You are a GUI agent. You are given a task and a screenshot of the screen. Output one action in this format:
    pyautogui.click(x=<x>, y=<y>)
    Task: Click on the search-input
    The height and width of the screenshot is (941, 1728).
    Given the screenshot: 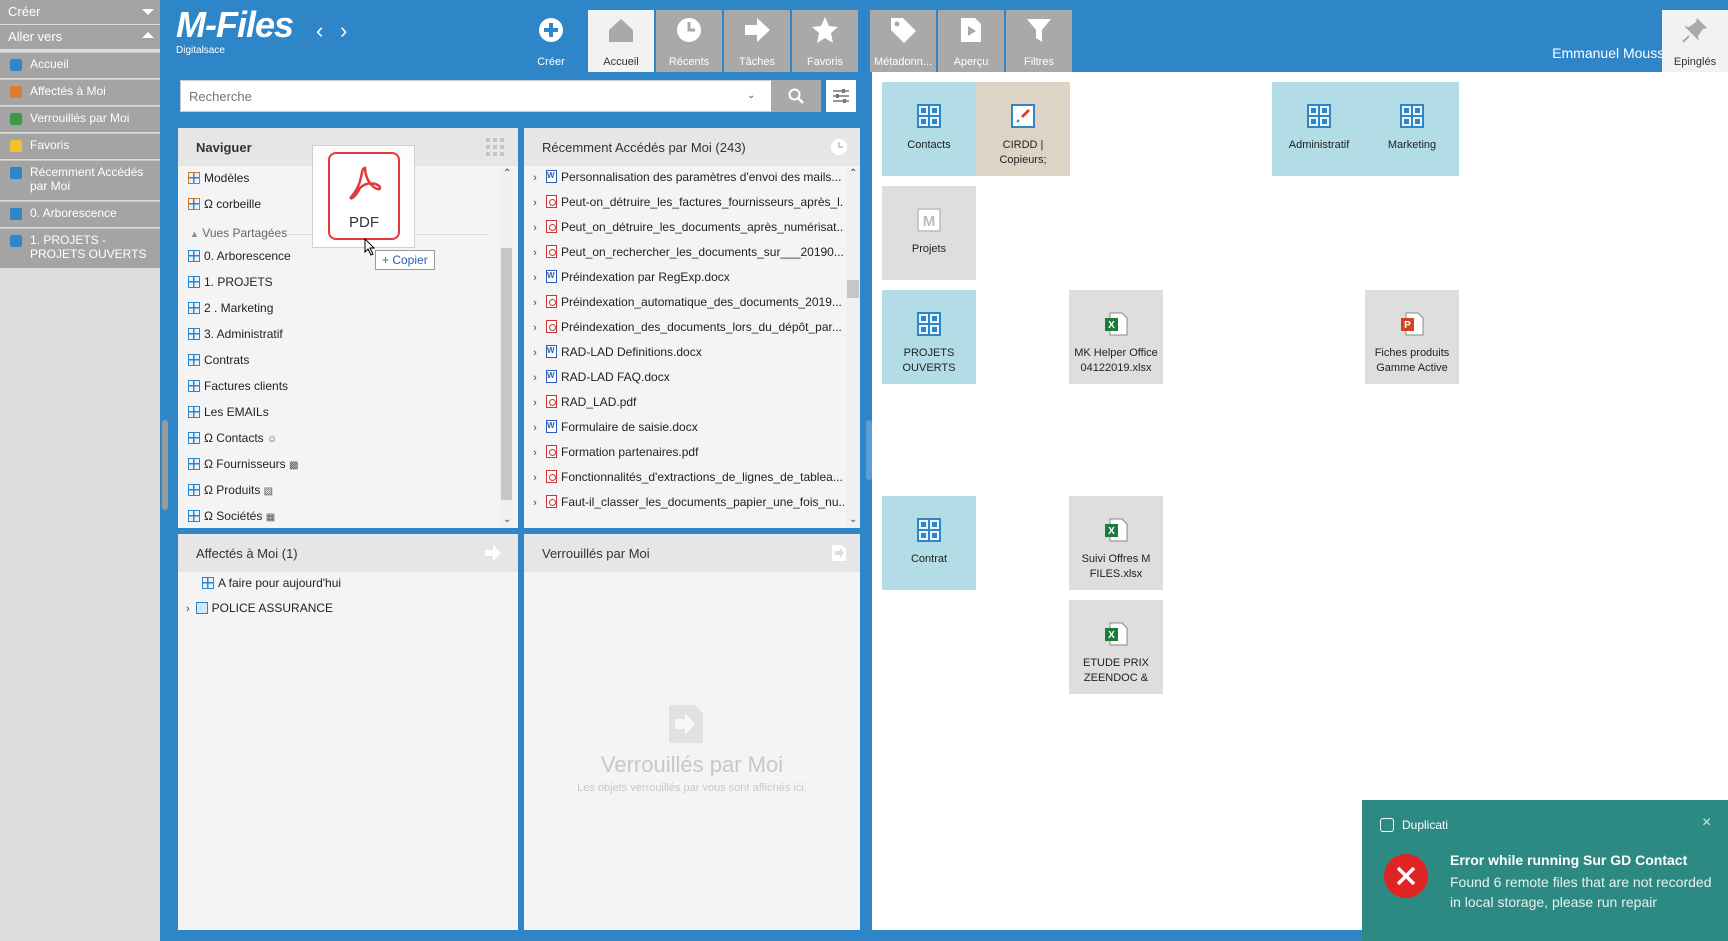 What is the action you would take?
    pyautogui.click(x=471, y=96)
    